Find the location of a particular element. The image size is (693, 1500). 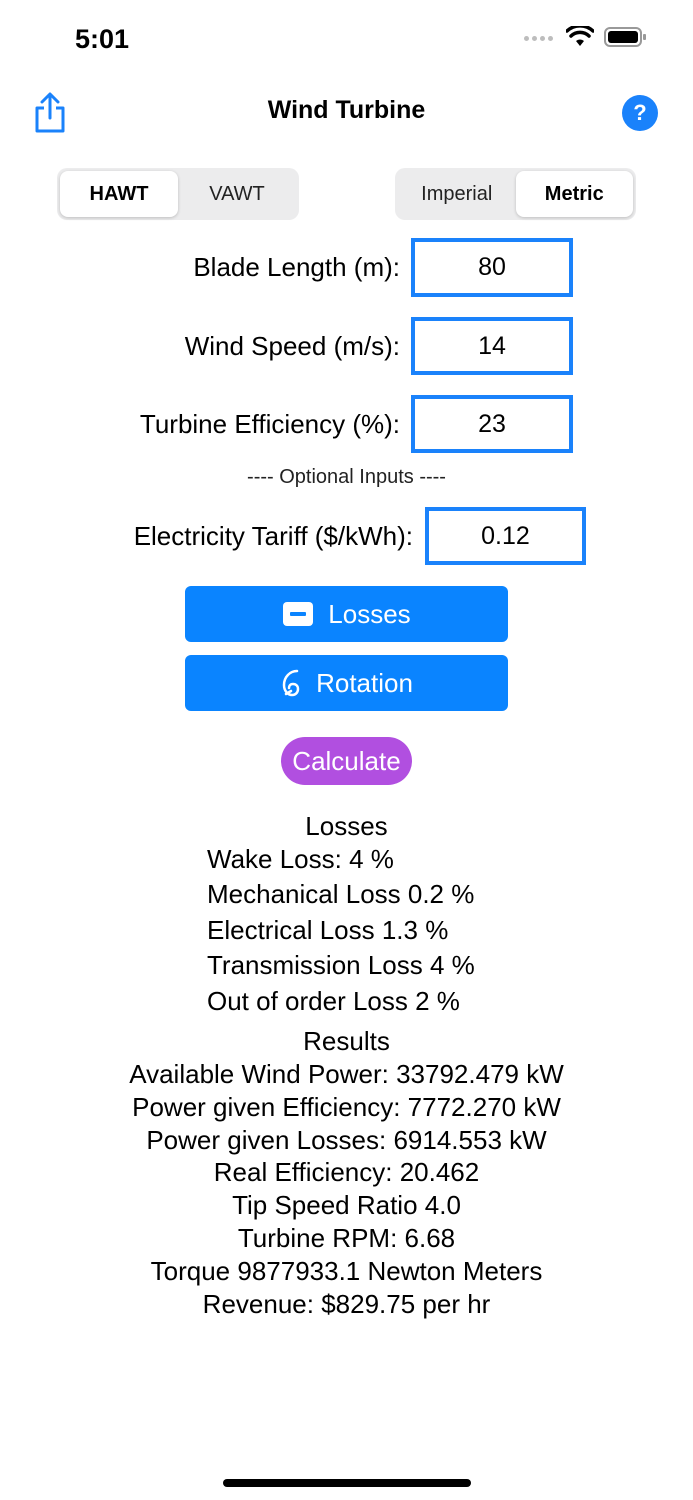

spiral-icon is located at coordinates (291, 683).